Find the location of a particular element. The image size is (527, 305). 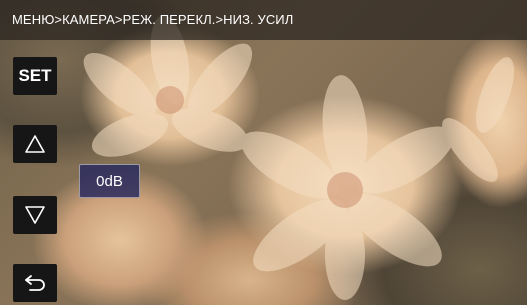

set-label: SET is located at coordinates (35, 75).